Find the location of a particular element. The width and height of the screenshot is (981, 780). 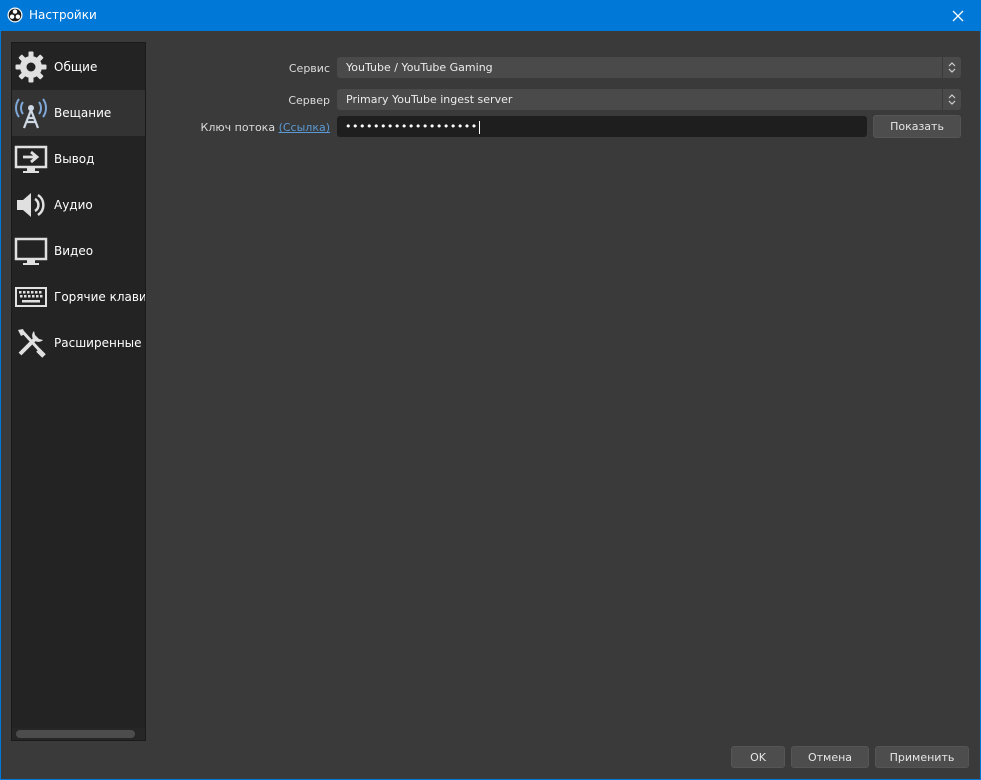

service-select: YouTube / YouTube Gaming is located at coordinates (649, 67).